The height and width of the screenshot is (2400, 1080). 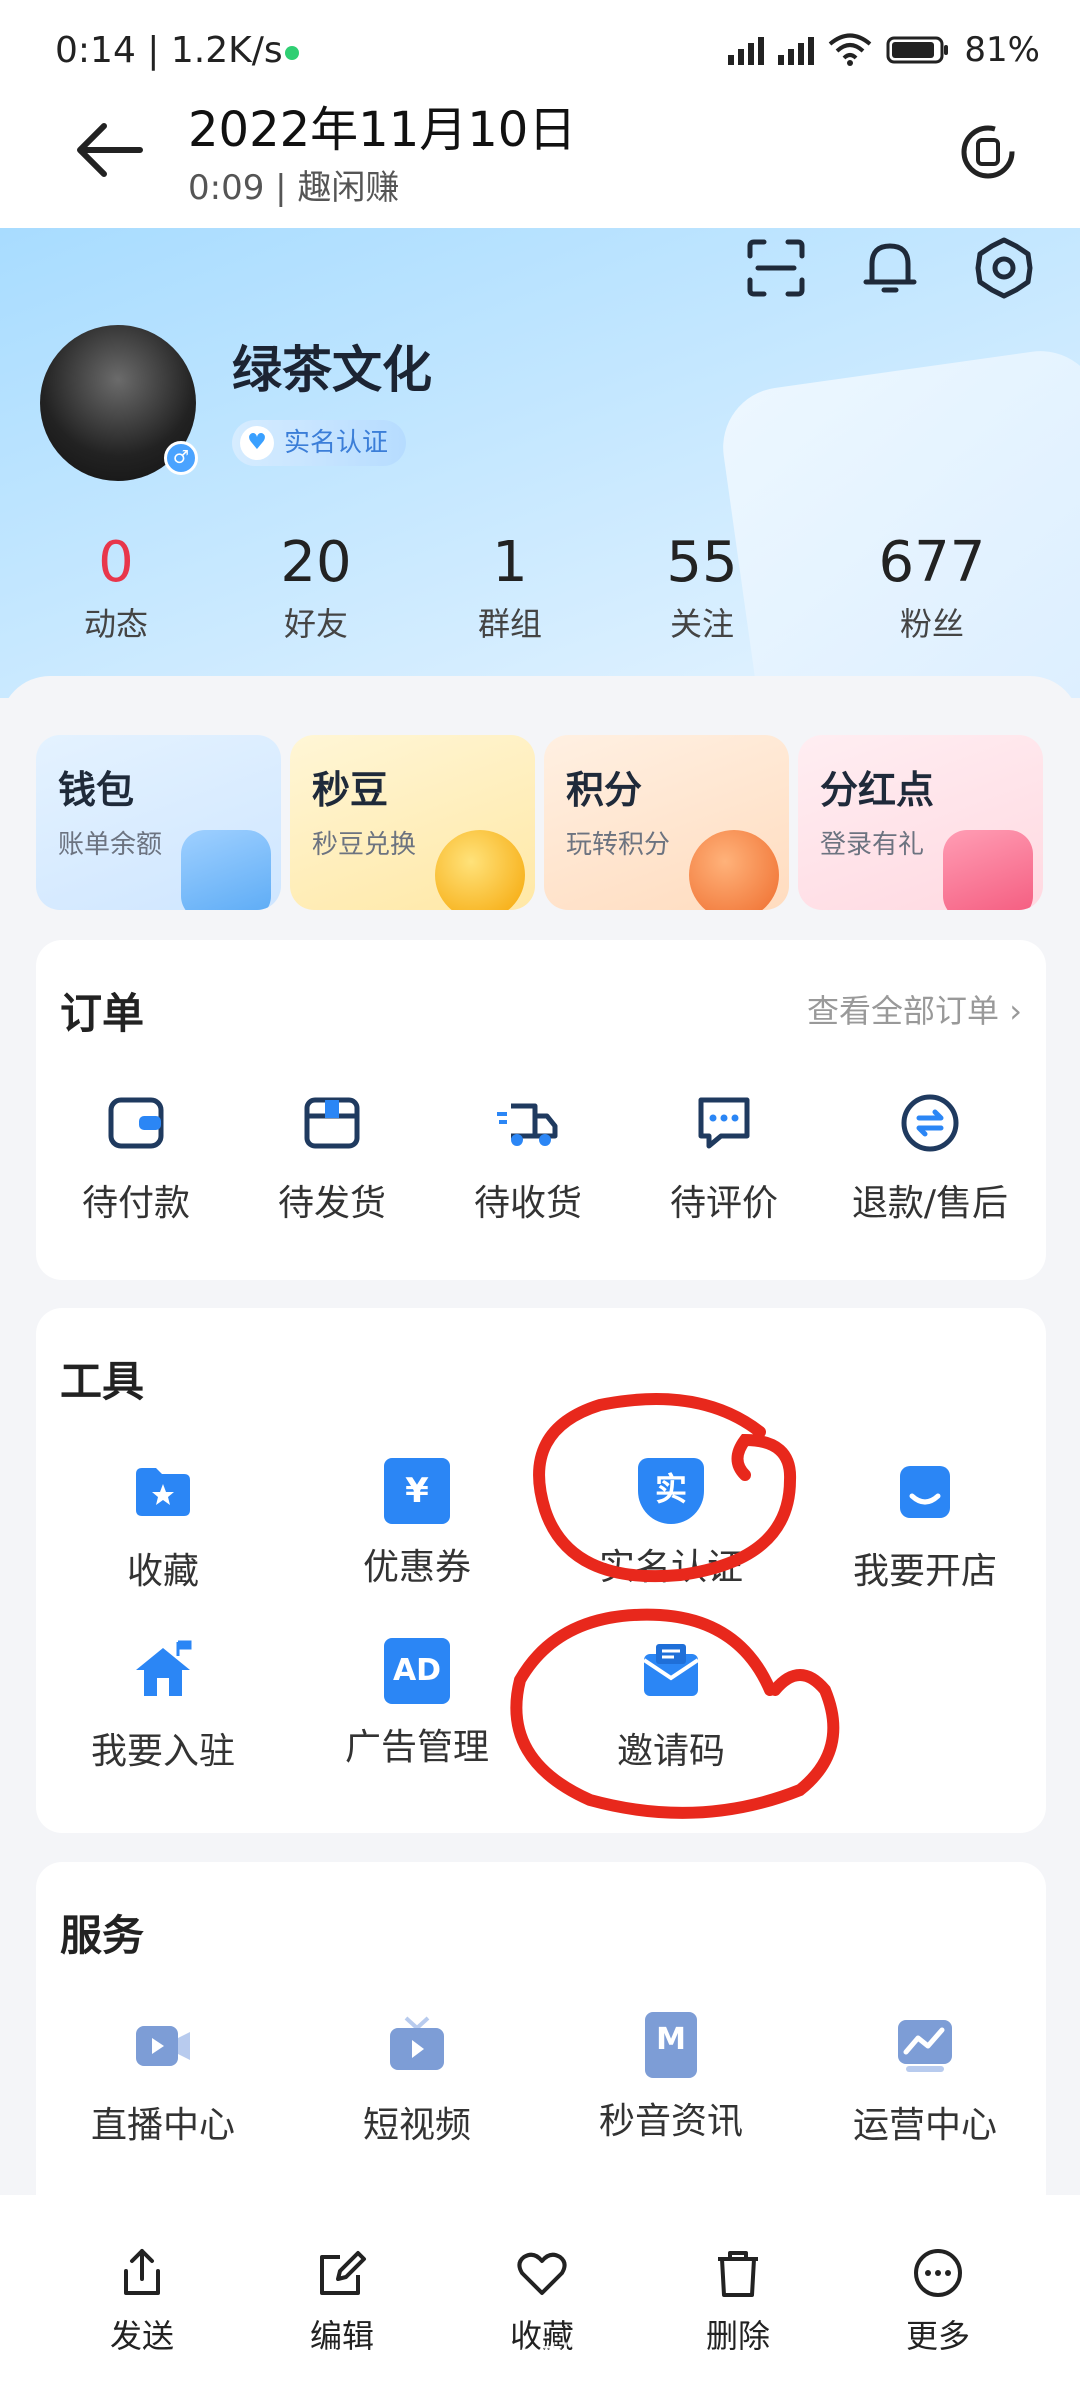 What do you see at coordinates (510, 587) in the screenshot?
I see `stat-groups: 1 群组` at bounding box center [510, 587].